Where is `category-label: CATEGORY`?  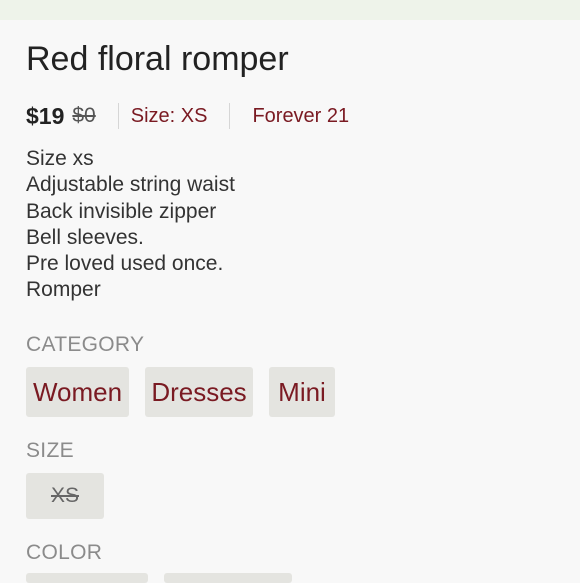 category-label: CATEGORY is located at coordinates (85, 344).